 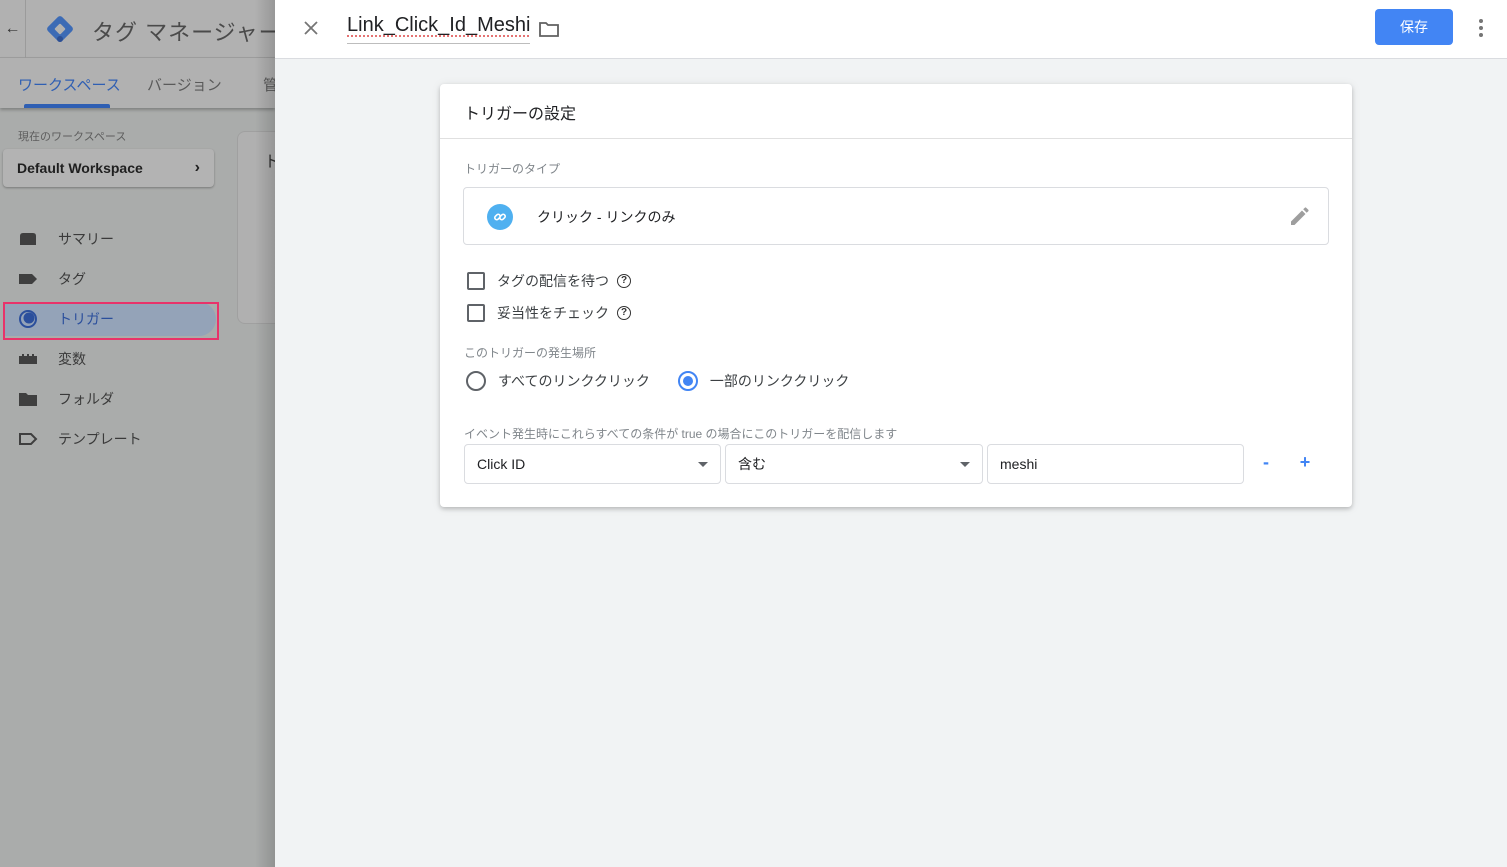 I want to click on more-vert-icon, so click(x=1481, y=21).